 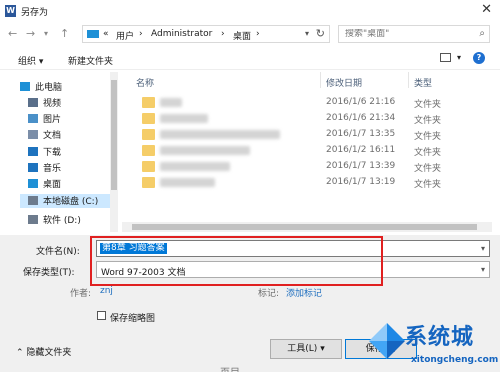 What do you see at coordinates (307, 135) in the screenshot?
I see `table-row: 2016/1/7 13:35 文件夹` at bounding box center [307, 135].